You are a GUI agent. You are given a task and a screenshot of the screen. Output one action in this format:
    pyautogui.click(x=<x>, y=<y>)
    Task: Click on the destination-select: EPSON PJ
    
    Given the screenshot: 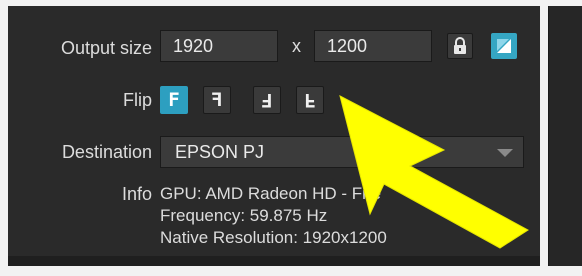 What is the action you would take?
    pyautogui.click(x=342, y=152)
    